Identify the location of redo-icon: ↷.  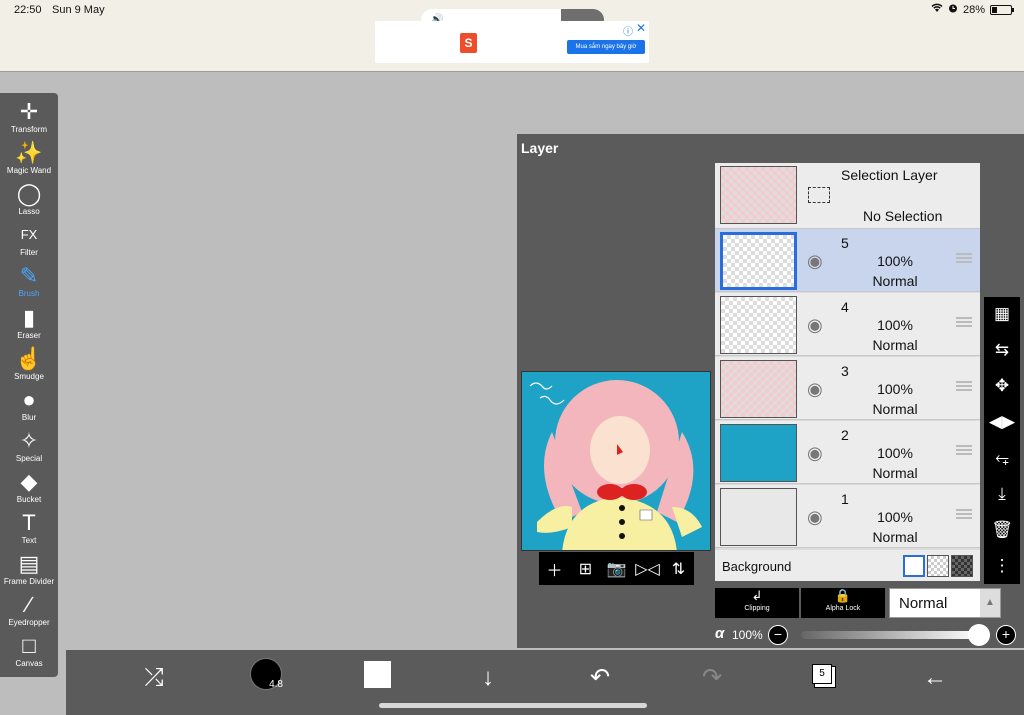
(712, 678).